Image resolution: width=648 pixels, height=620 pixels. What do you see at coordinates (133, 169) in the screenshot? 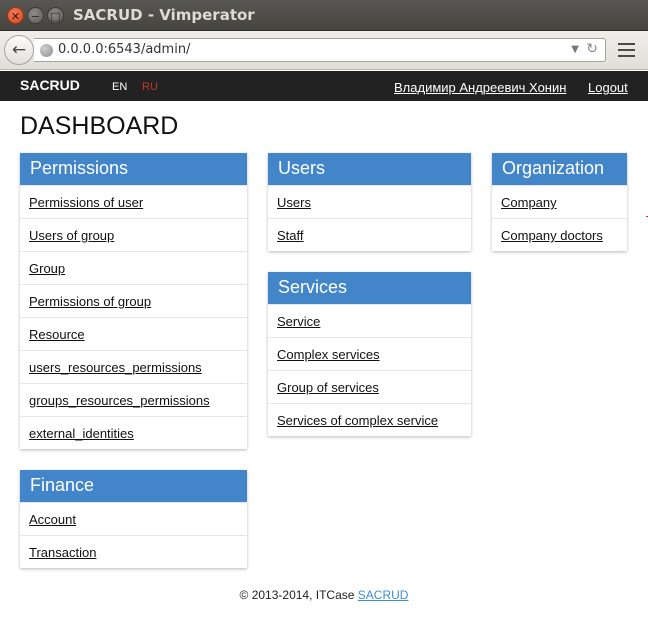
I see `panel-title: Permissions` at bounding box center [133, 169].